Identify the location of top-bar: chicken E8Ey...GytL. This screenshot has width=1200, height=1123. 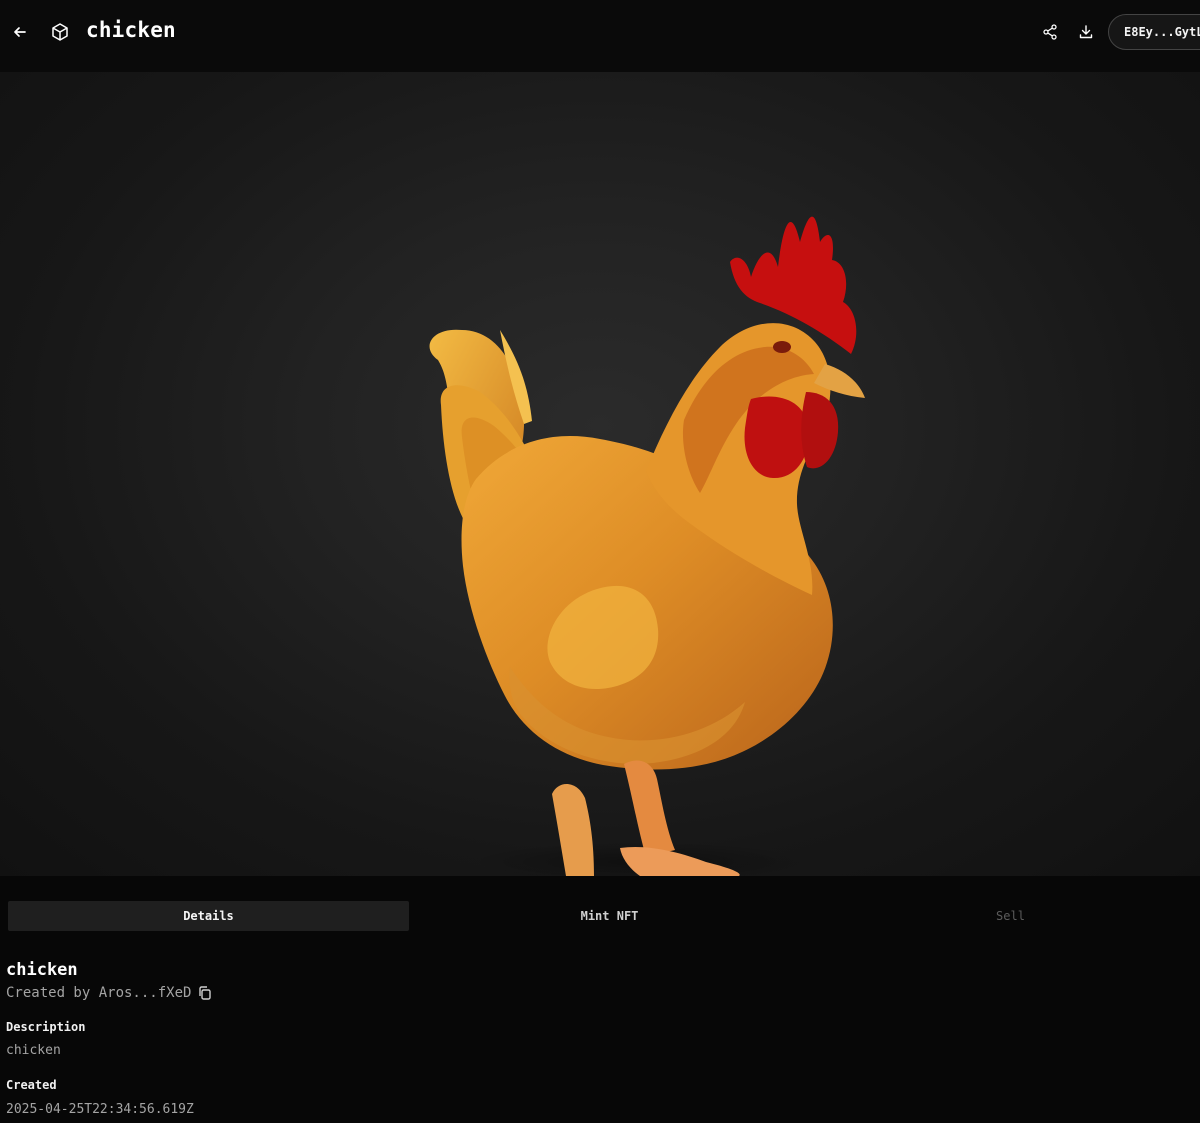
(600, 36).